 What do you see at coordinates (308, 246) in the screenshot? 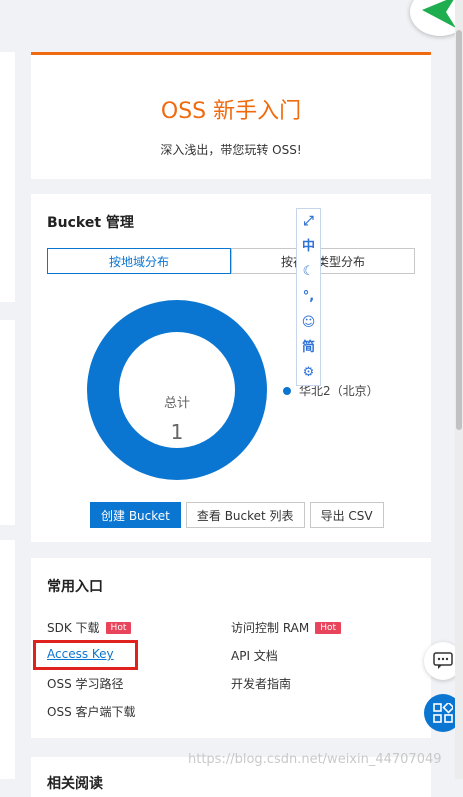
I see `chinese-mode-icon: 中` at bounding box center [308, 246].